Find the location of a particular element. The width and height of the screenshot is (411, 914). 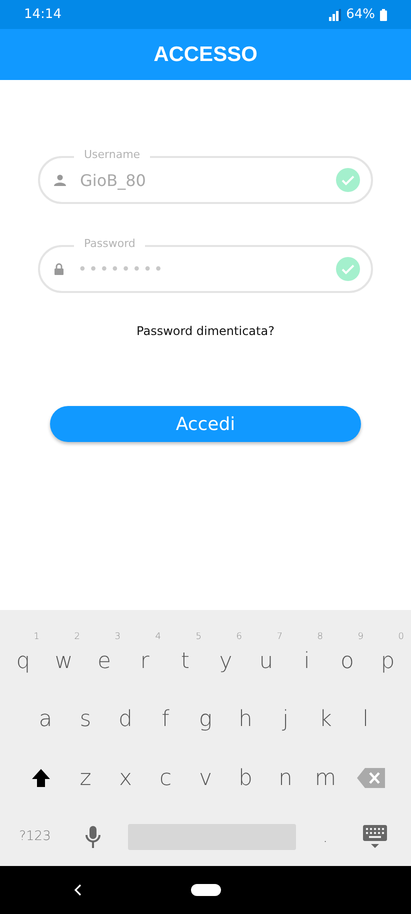

page-title: ACCESSO is located at coordinates (206, 54).